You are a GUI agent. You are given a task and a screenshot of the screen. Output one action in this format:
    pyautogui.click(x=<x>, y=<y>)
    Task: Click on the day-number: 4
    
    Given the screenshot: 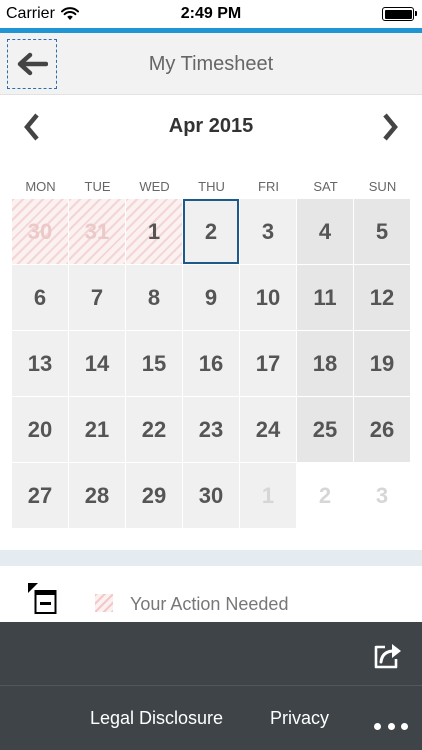 What is the action you would take?
    pyautogui.click(x=325, y=231)
    